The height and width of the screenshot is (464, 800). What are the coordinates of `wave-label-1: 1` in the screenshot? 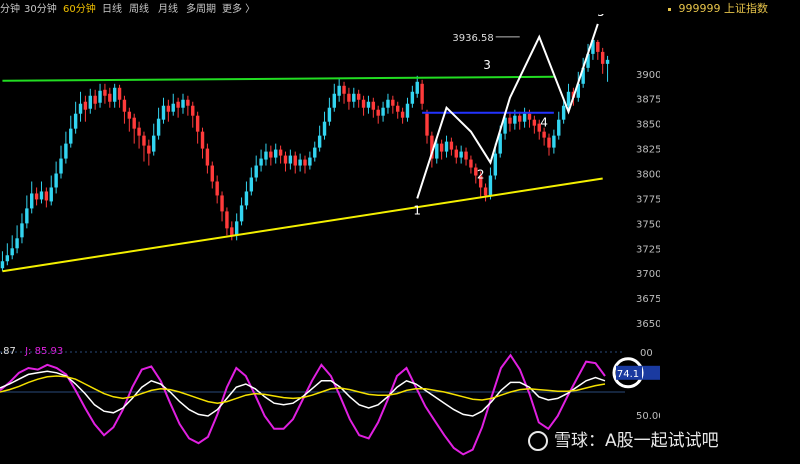 It's located at (417, 210).